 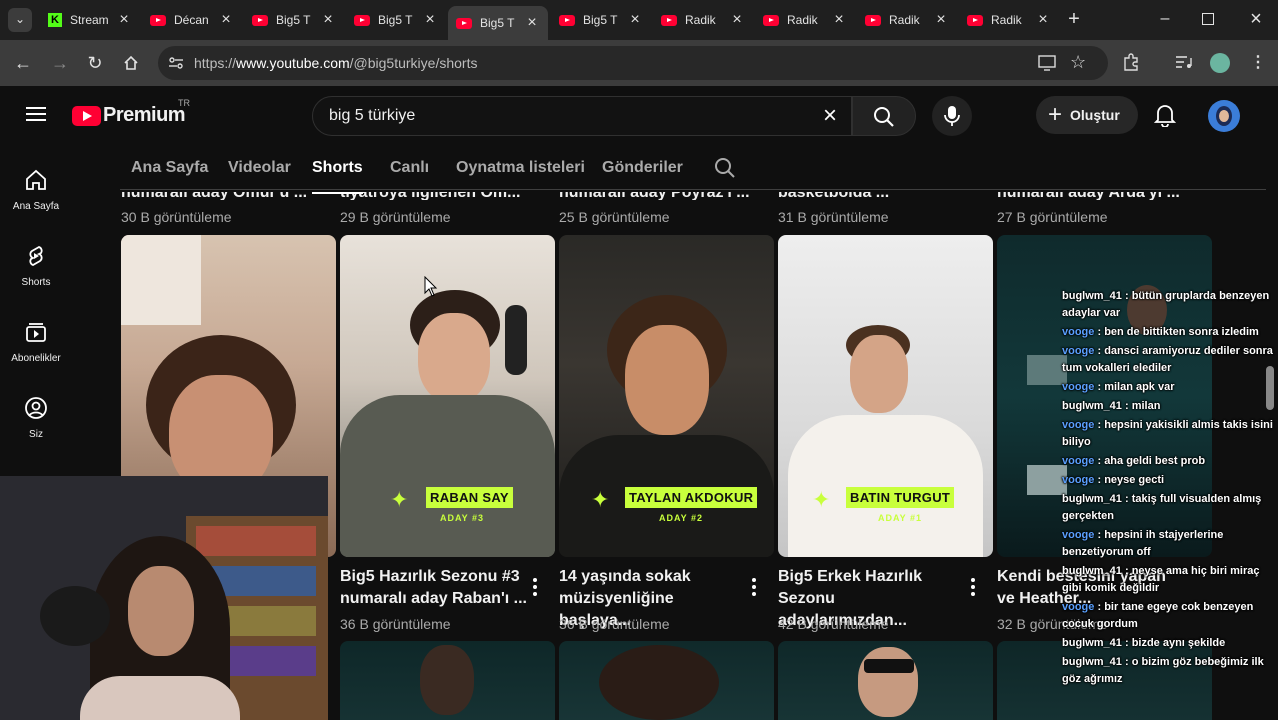 What do you see at coordinates (821, 499) in the screenshot?
I see `sparkle-icon: ✦` at bounding box center [821, 499].